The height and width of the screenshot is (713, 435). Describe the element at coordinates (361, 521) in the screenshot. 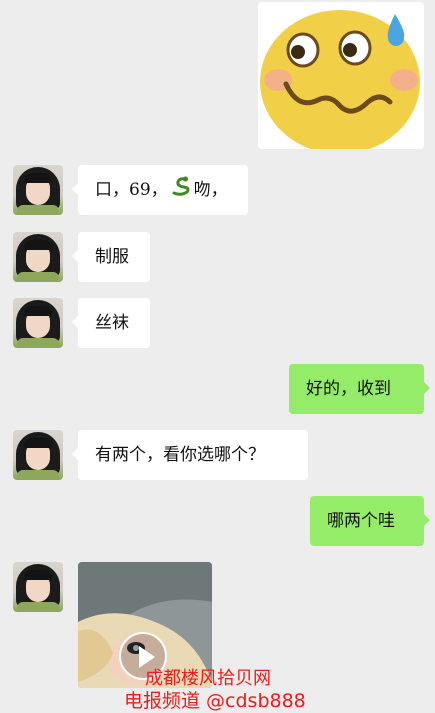

I see `message-text: 哪两个哇` at that location.